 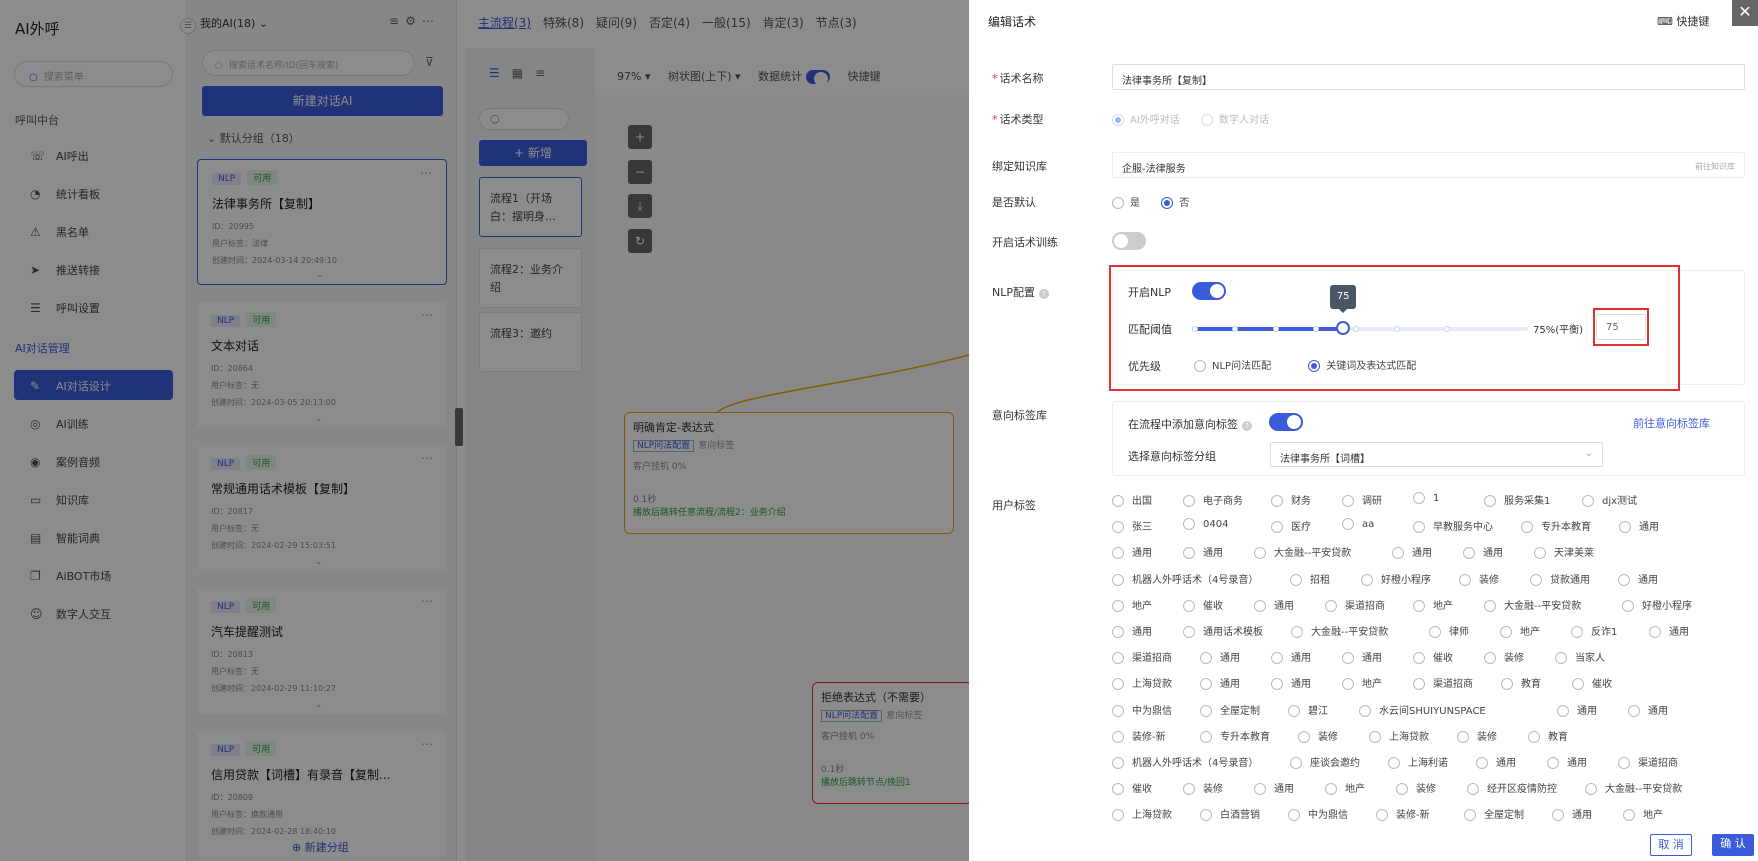 What do you see at coordinates (1648, 761) in the screenshot?
I see `user-tag-option: 渠道招商` at bounding box center [1648, 761].